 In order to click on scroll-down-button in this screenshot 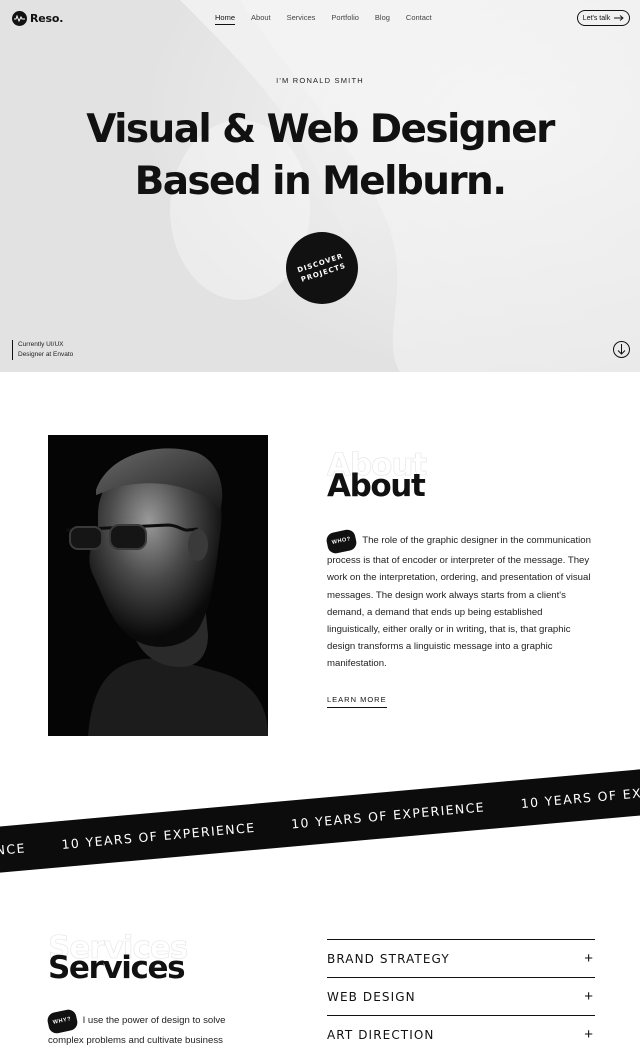, I will do `click(621, 349)`.